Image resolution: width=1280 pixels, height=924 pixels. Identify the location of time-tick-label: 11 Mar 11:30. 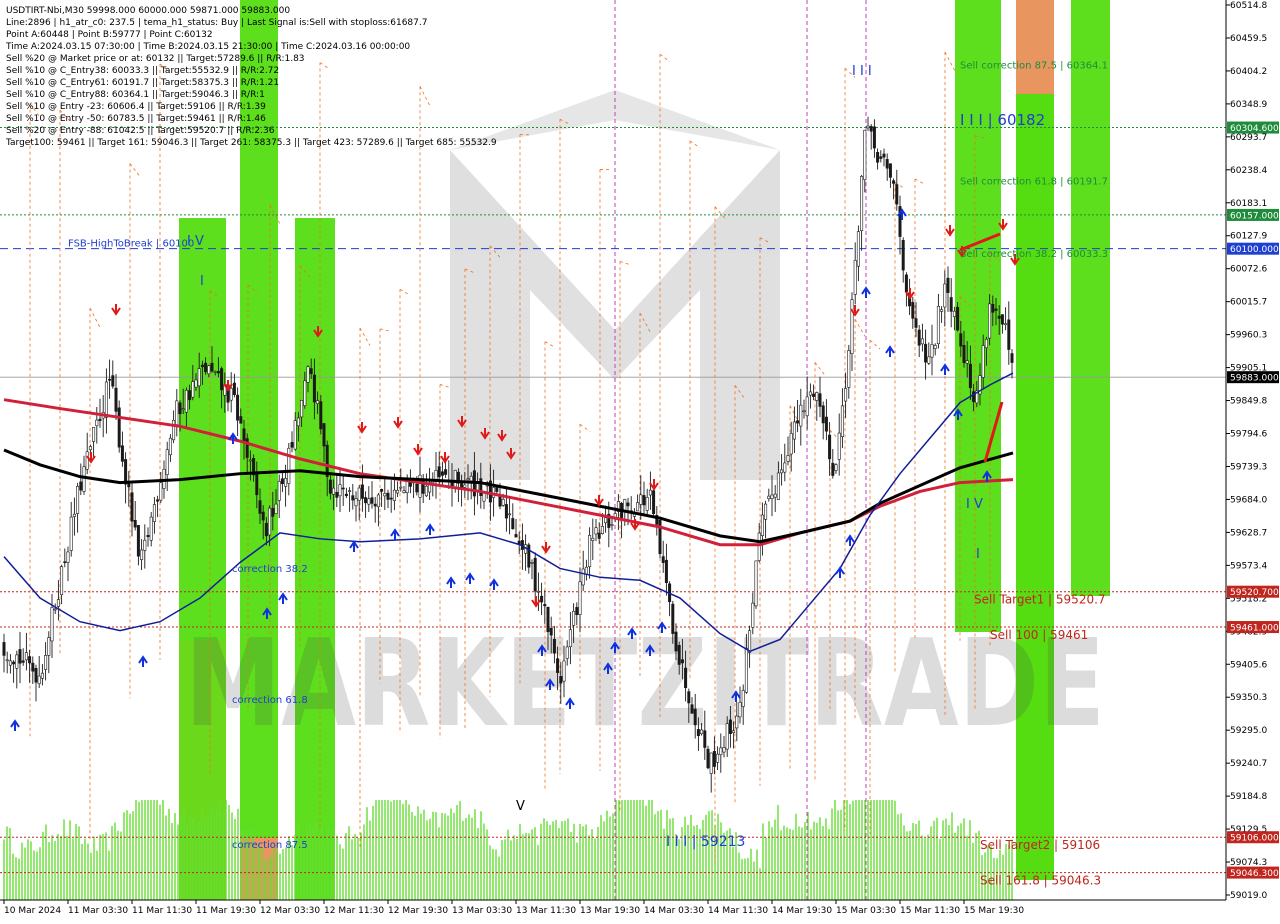
(162, 911).